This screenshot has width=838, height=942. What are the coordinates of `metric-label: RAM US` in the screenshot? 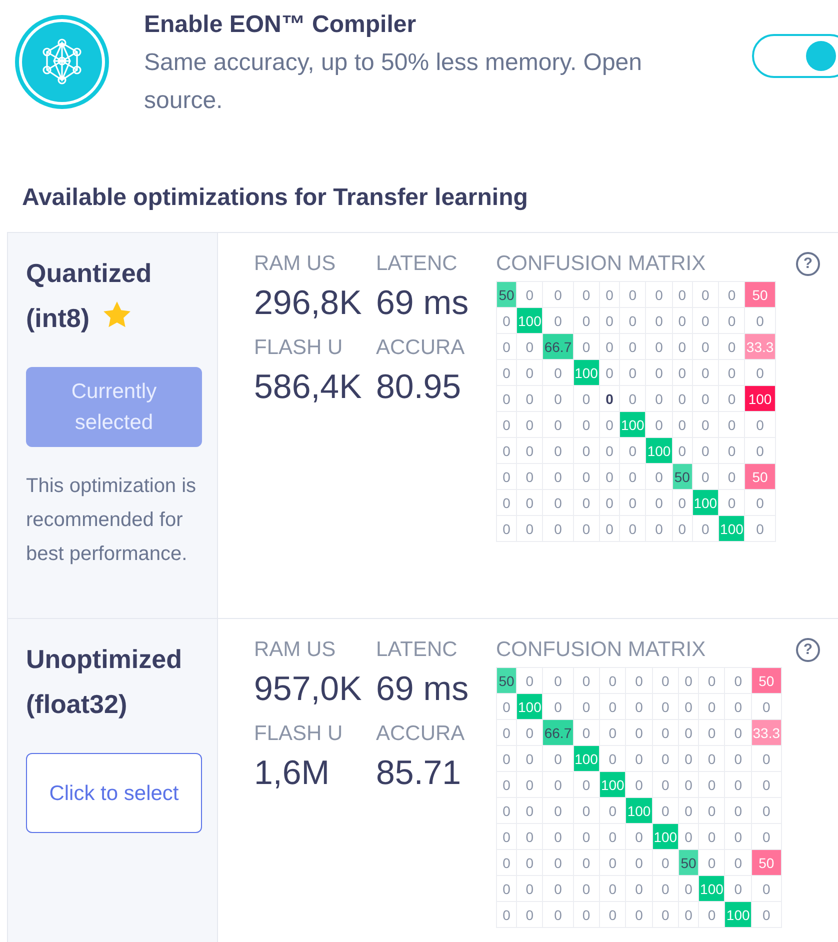 It's located at (295, 264).